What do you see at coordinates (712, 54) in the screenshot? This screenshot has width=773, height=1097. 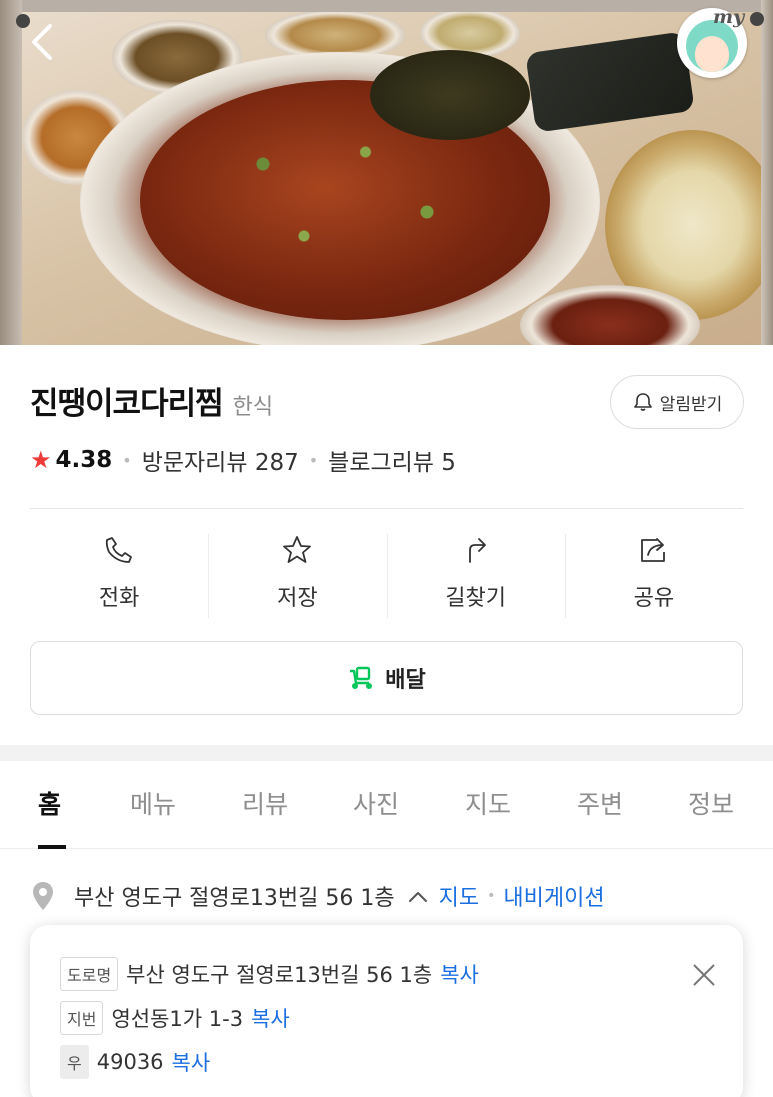 I see `avatar-face` at bounding box center [712, 54].